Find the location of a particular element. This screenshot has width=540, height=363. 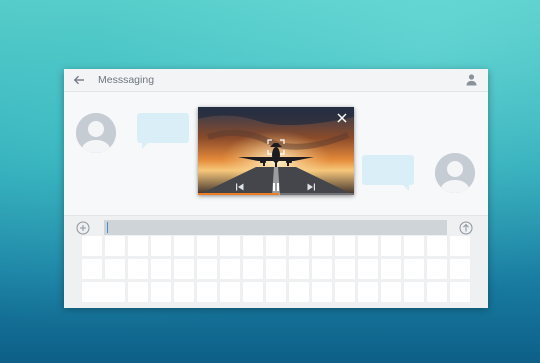

focus-frame-icon is located at coordinates (276, 147).